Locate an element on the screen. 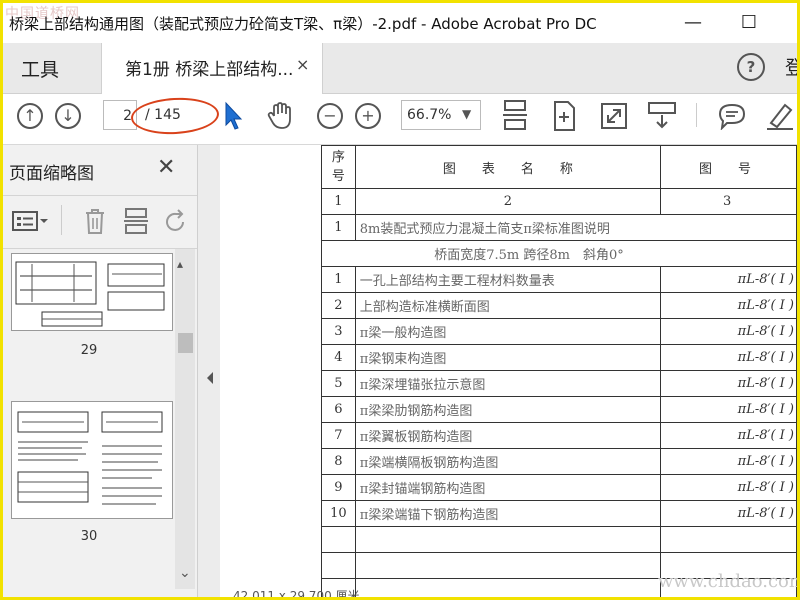  panel-separator is located at coordinates (61, 220).